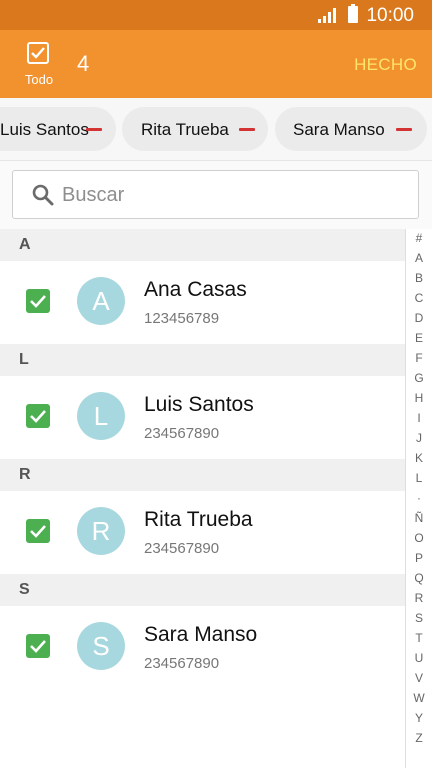 This screenshot has width=432, height=768. What do you see at coordinates (419, 658) in the screenshot?
I see `index-letter: U` at bounding box center [419, 658].